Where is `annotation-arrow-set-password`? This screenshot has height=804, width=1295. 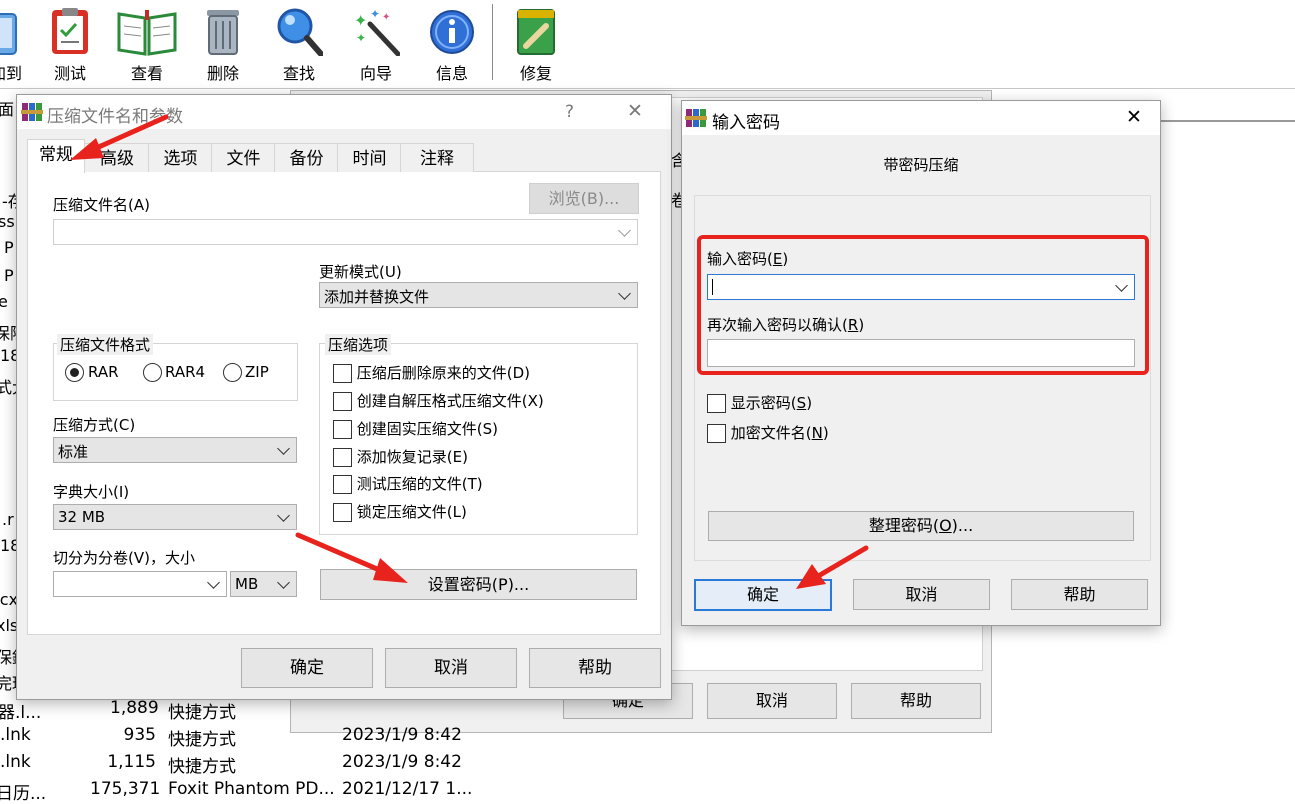 annotation-arrow-set-password is located at coordinates (351, 557).